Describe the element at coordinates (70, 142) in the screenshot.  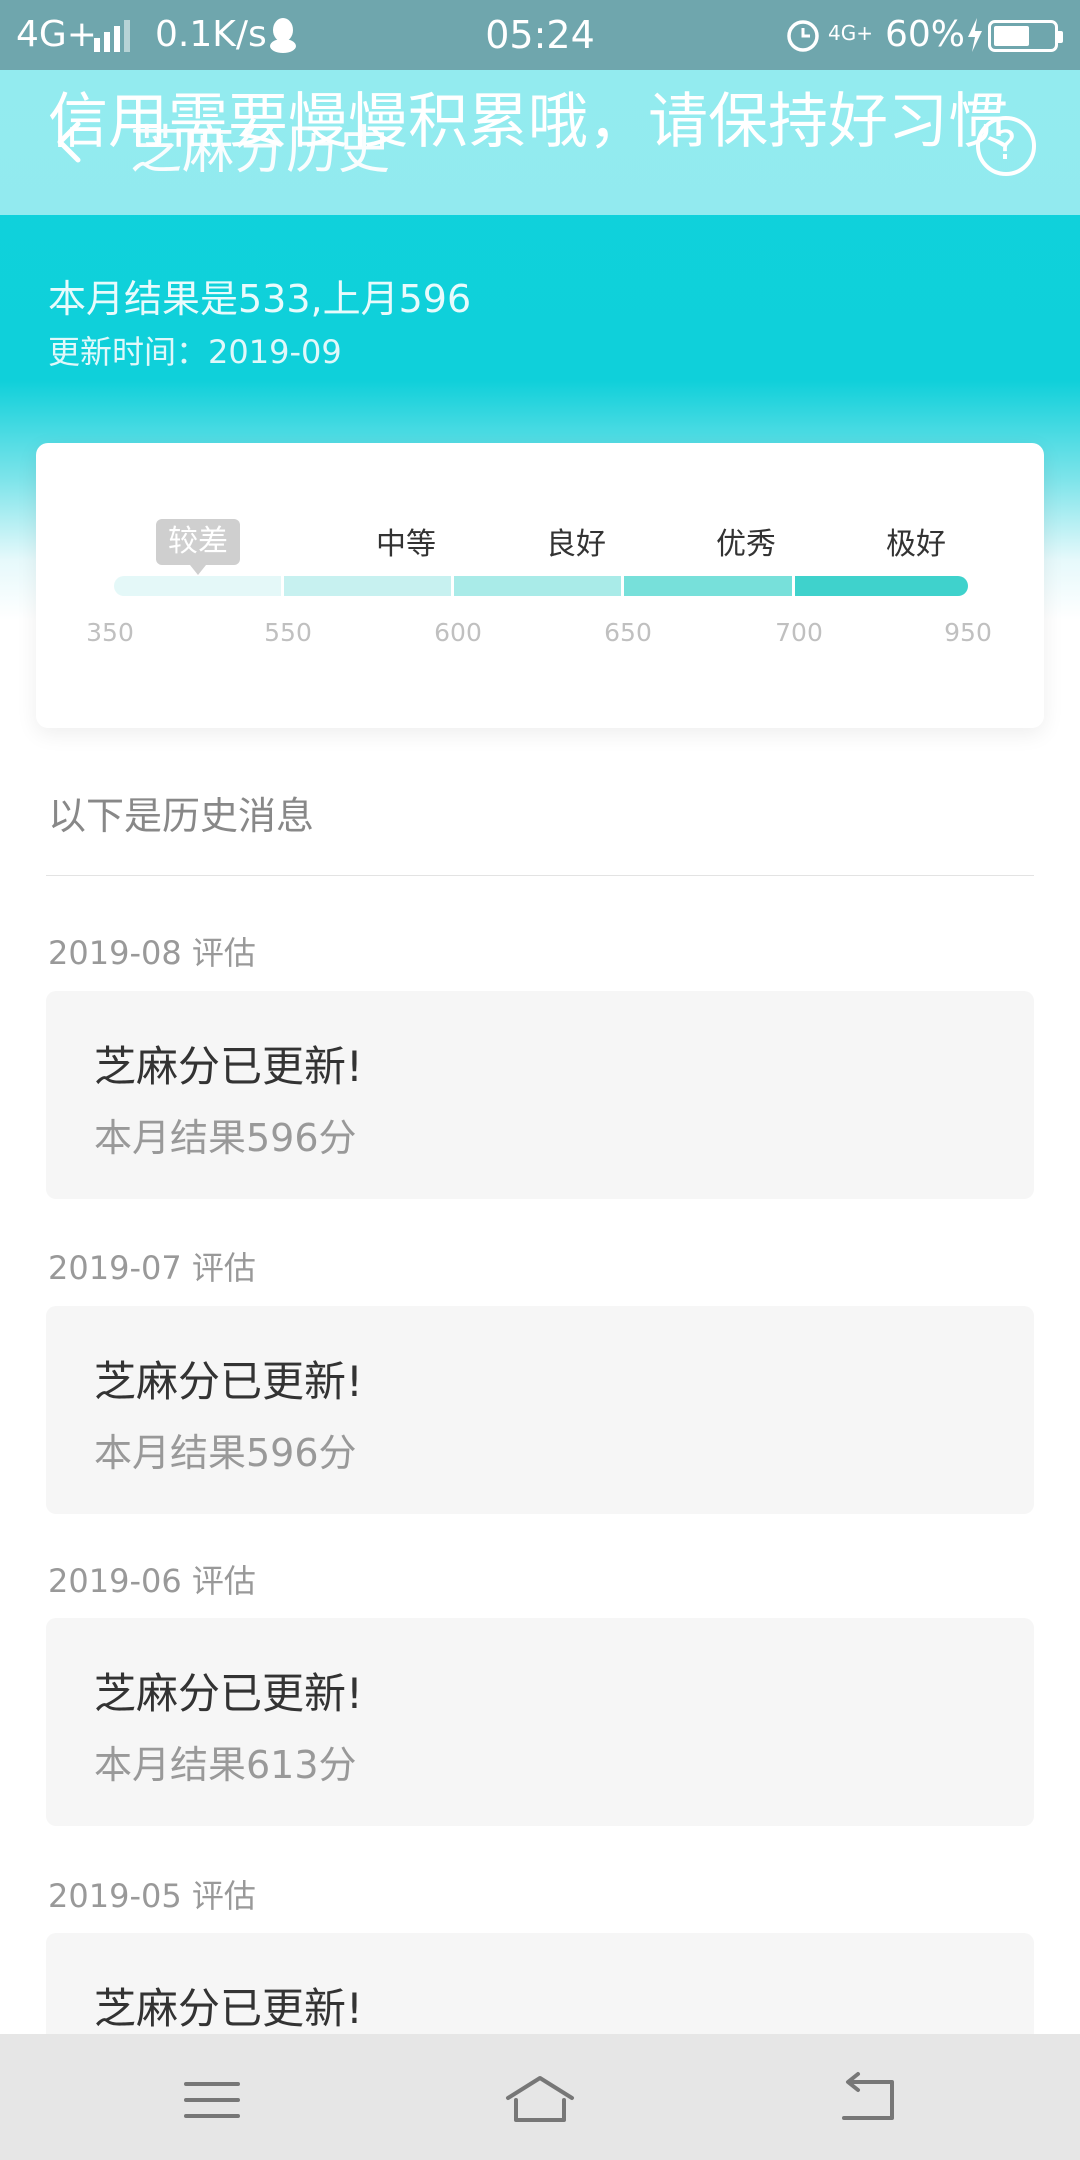
I see `back-arrow-icon` at that location.